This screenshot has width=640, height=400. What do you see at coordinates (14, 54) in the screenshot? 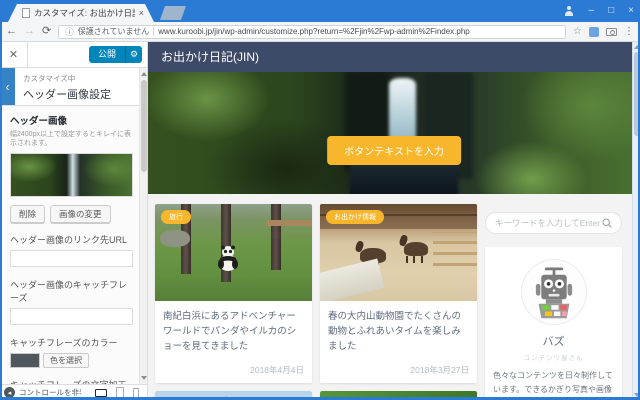
I see `customizer-close-button: ✕` at bounding box center [14, 54].